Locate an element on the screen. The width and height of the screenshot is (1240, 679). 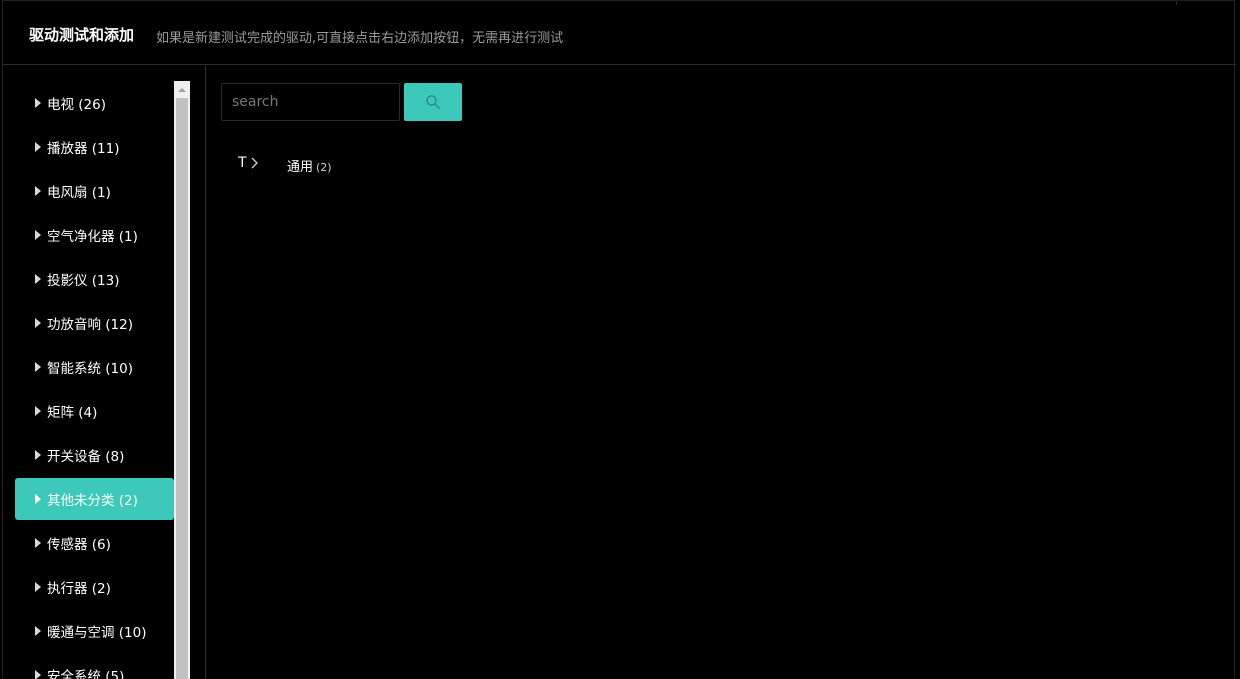
sidebar-item-label: 功放音响 (12) is located at coordinates (90, 325).